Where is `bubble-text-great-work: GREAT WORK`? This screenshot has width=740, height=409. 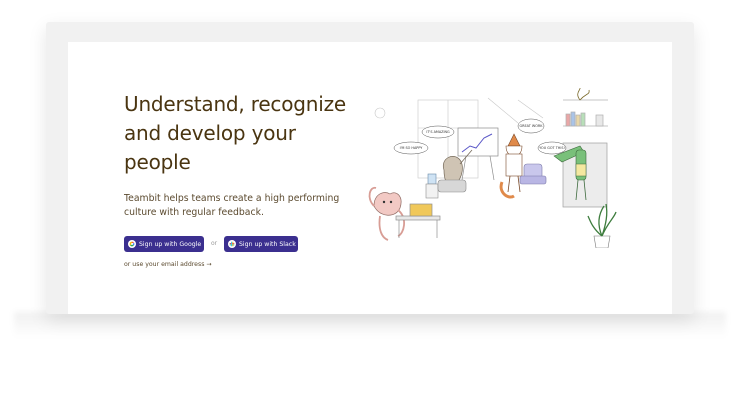
bubble-text-great-work: GREAT WORK is located at coordinates (532, 126).